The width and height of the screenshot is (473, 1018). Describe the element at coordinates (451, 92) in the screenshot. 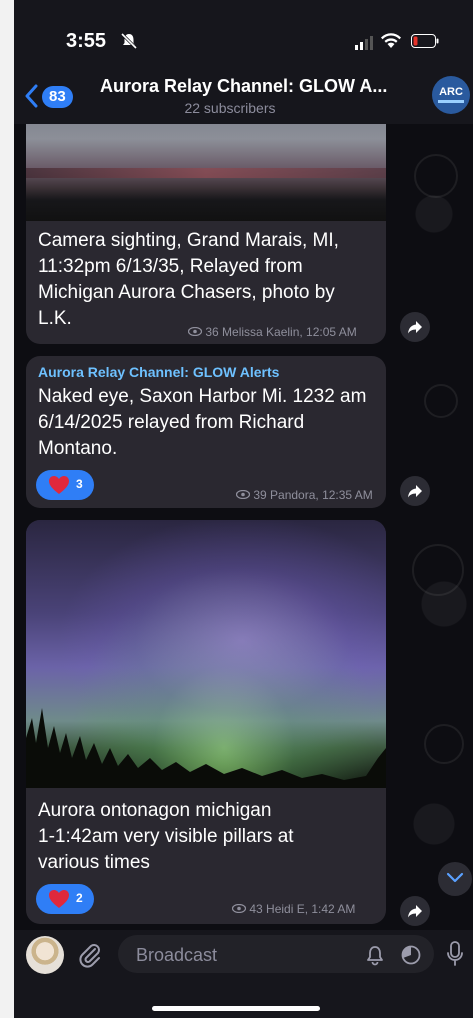

I see `channel-avatar-text: ARC` at that location.